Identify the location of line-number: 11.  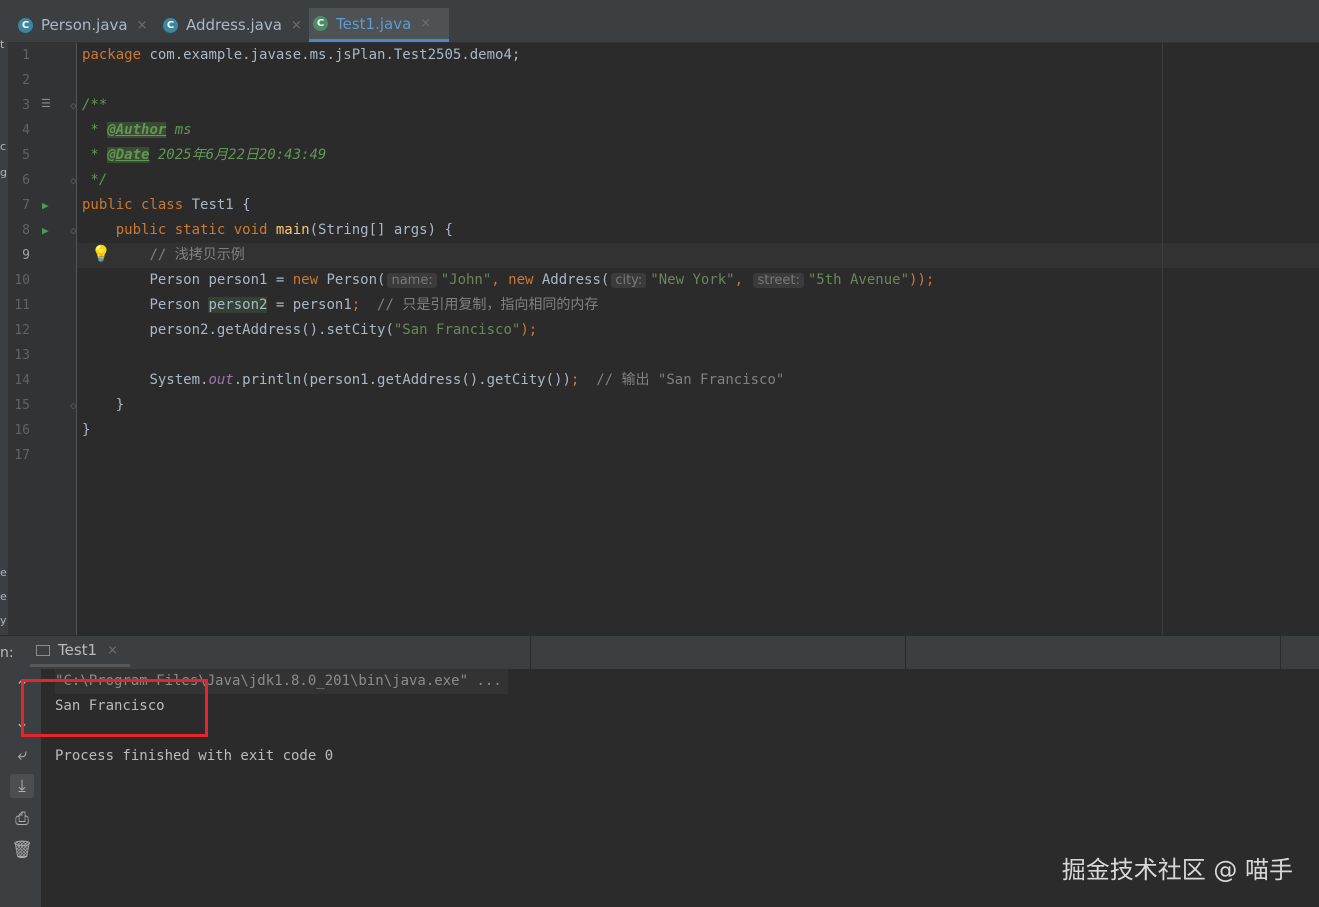
(22, 305).